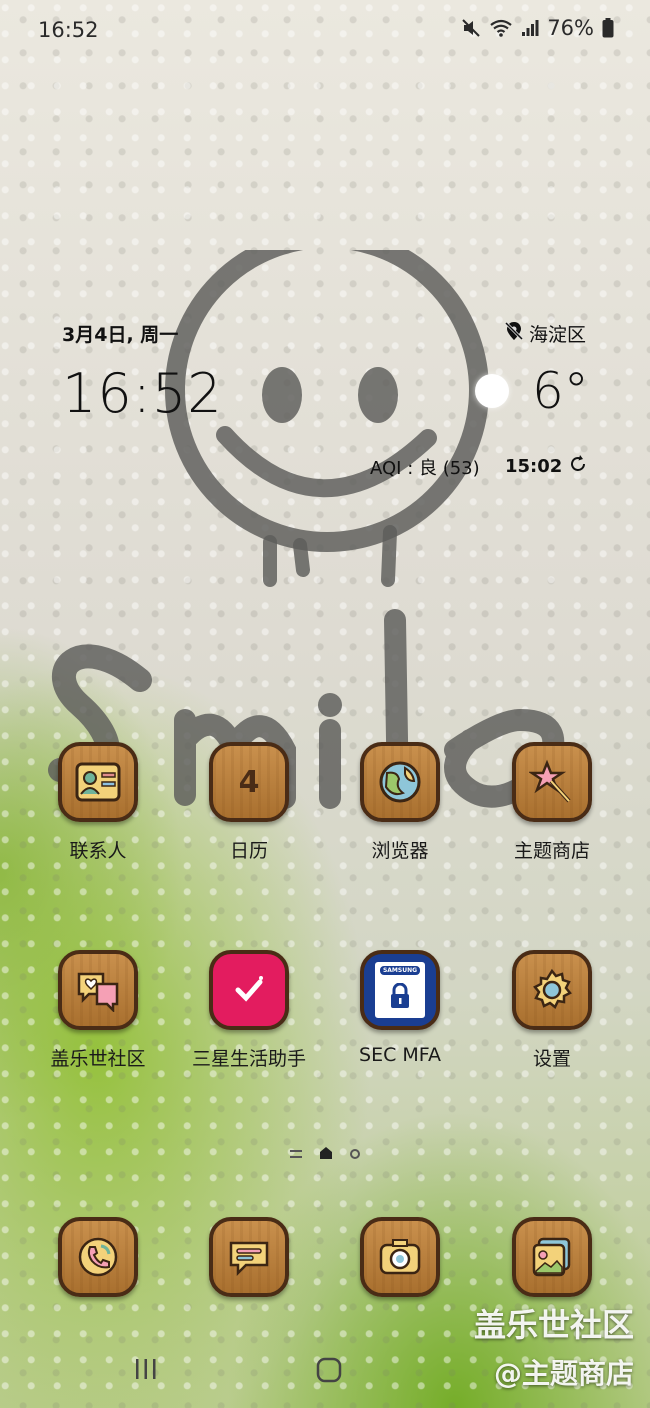 This screenshot has height=1408, width=650. I want to click on app-label: 联系人, so click(98, 851).